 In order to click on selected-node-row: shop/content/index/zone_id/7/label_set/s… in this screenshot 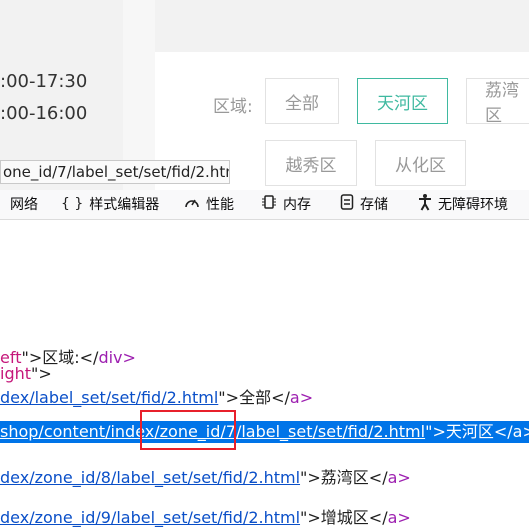, I will do `click(264, 432)`.